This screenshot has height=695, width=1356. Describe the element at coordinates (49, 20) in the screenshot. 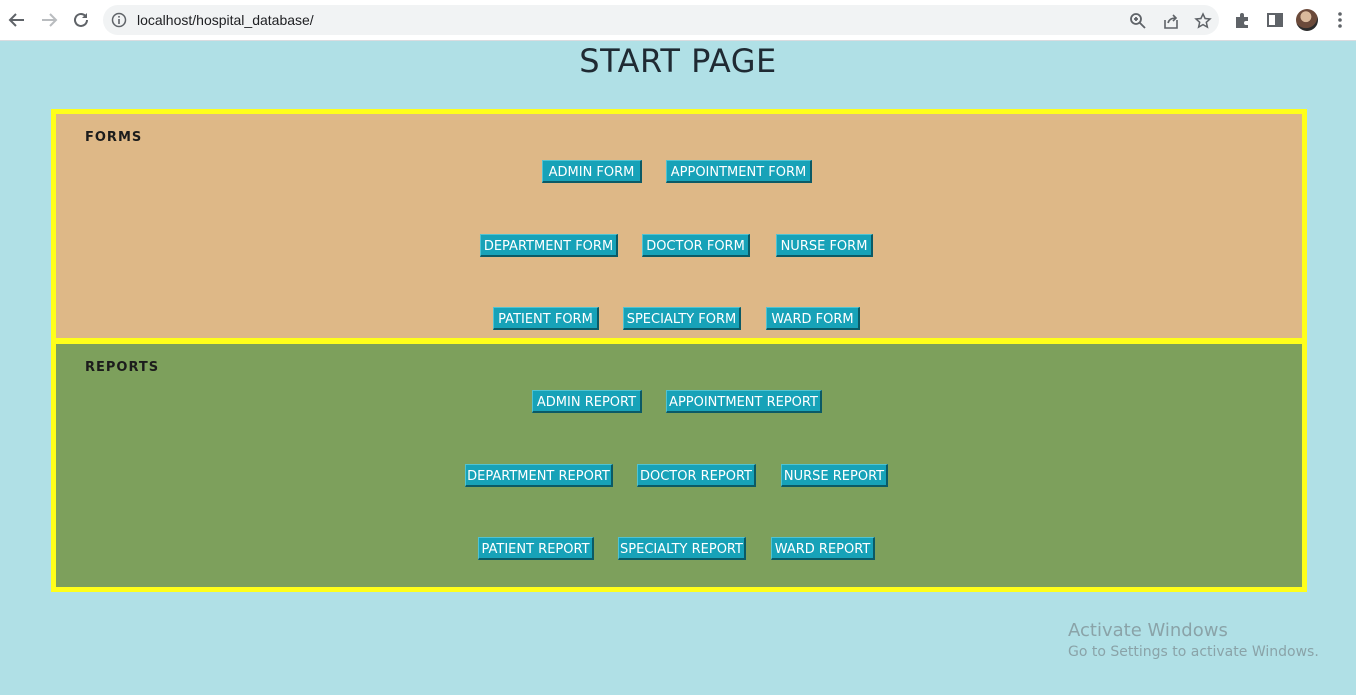

I see `forward-arrow-icon` at that location.